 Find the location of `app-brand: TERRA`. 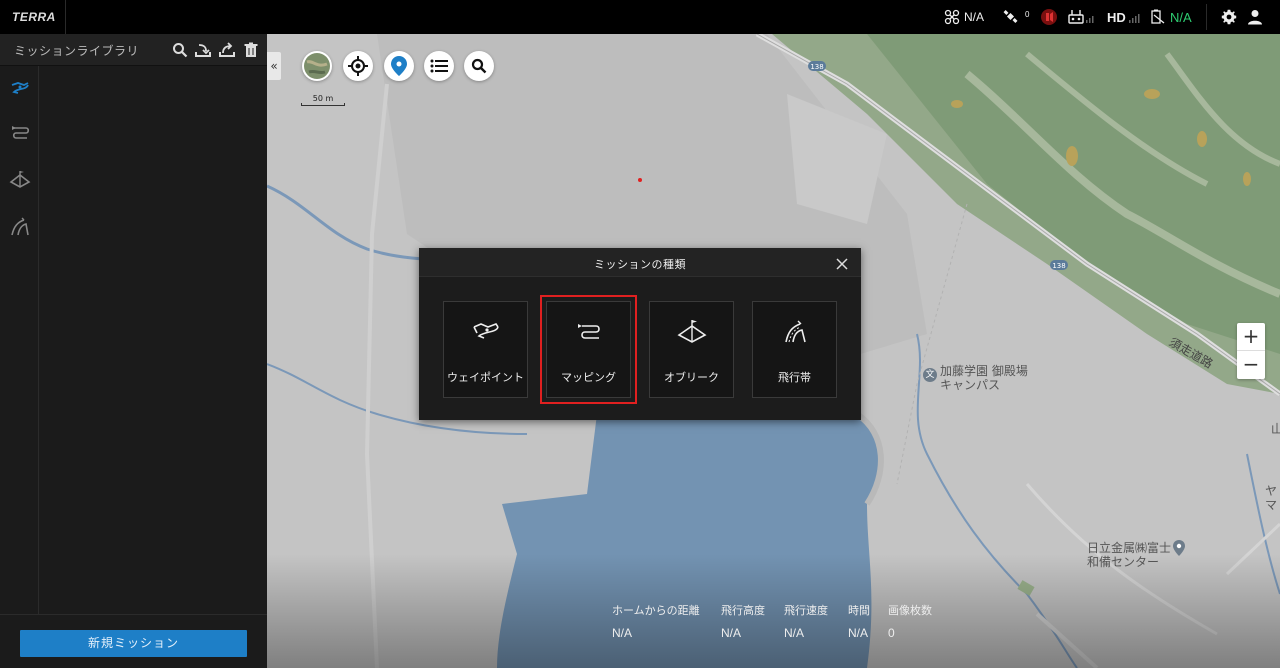

app-brand: TERRA is located at coordinates (33, 17).